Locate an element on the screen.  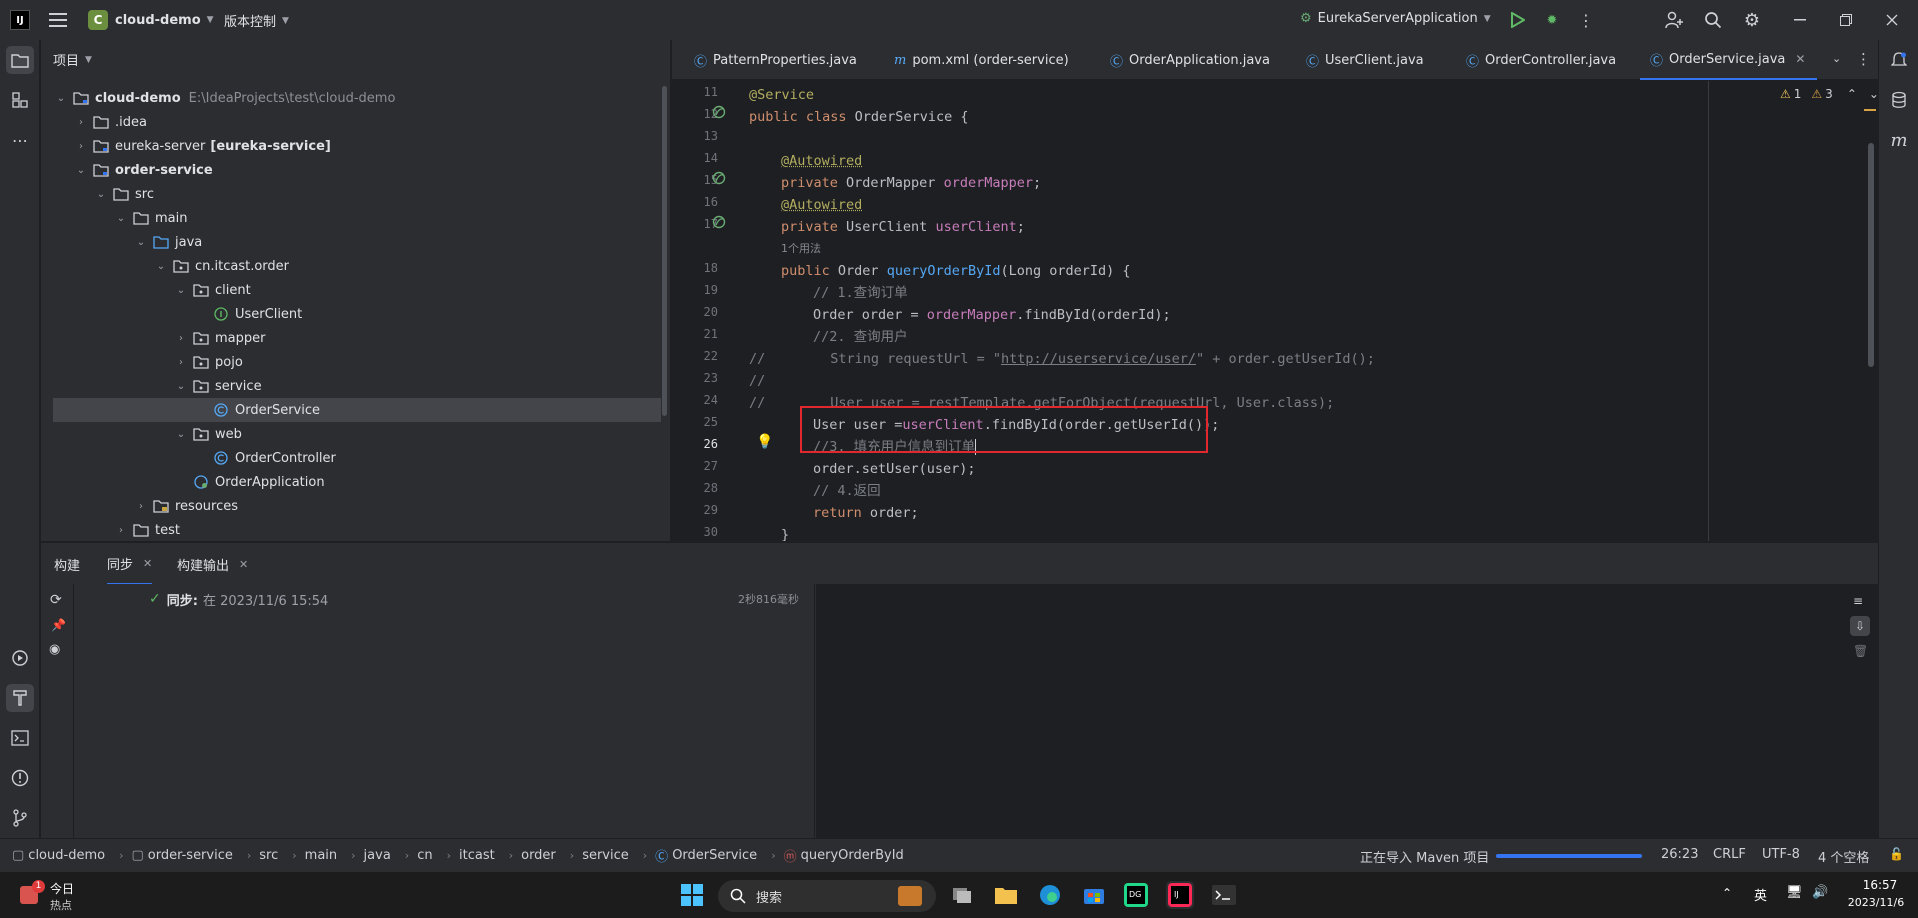
windows-start-icon is located at coordinates (692, 895).